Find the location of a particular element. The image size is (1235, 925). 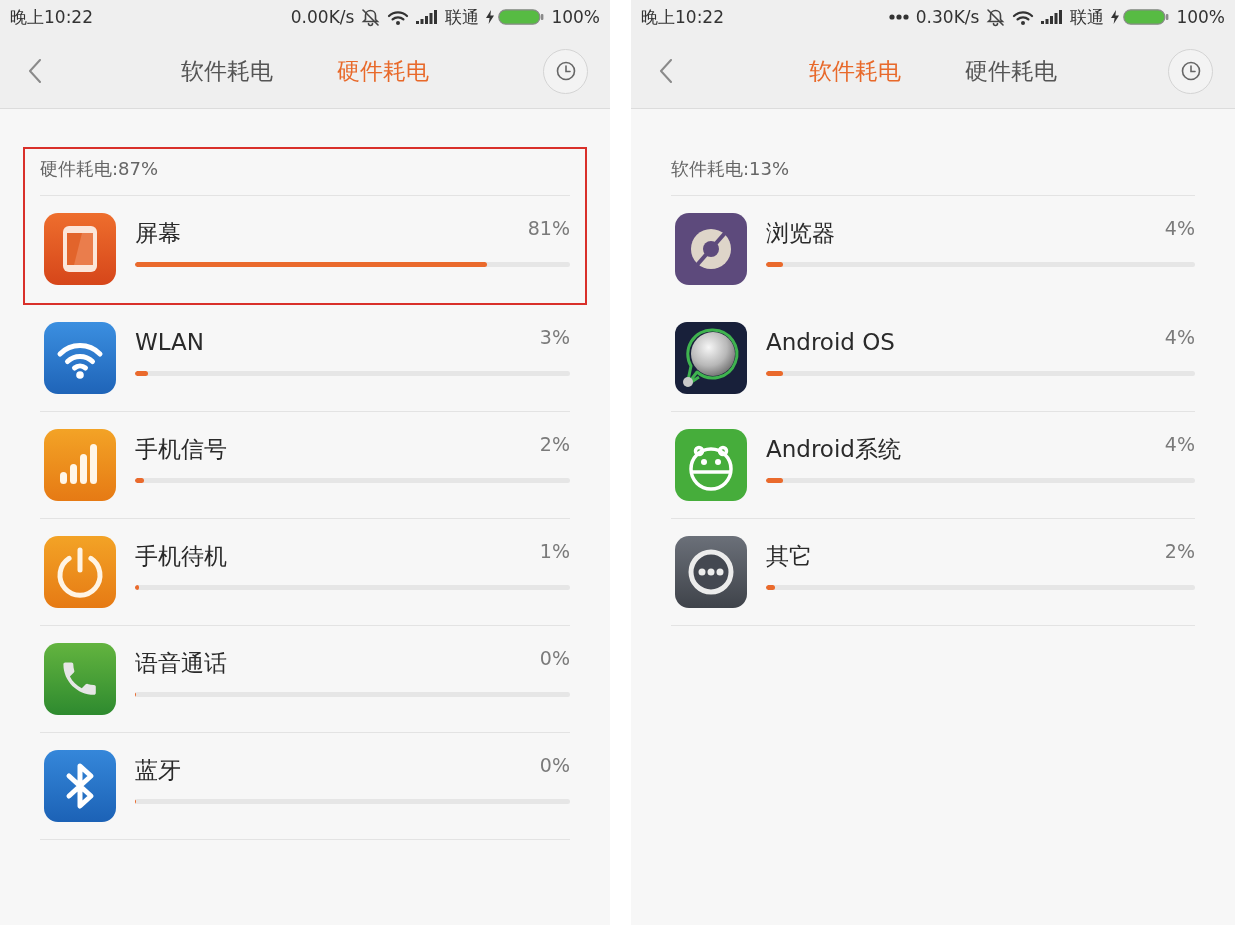

swirl-icon is located at coordinates (711, 249).